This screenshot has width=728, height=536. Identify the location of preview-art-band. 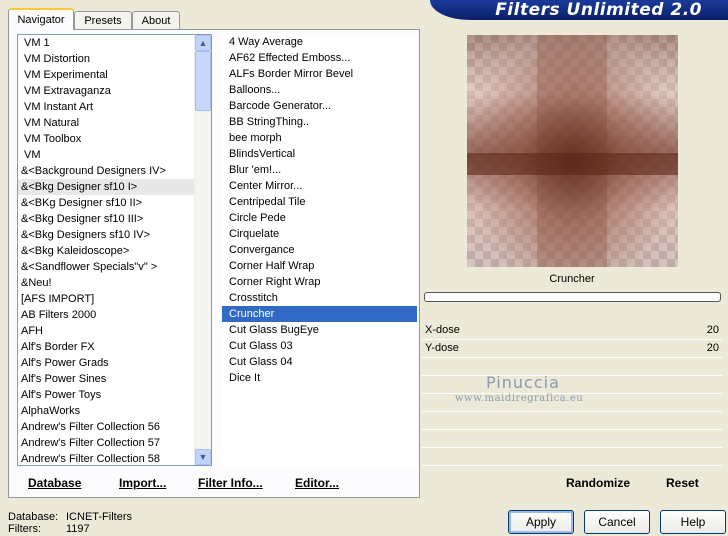
(572, 151).